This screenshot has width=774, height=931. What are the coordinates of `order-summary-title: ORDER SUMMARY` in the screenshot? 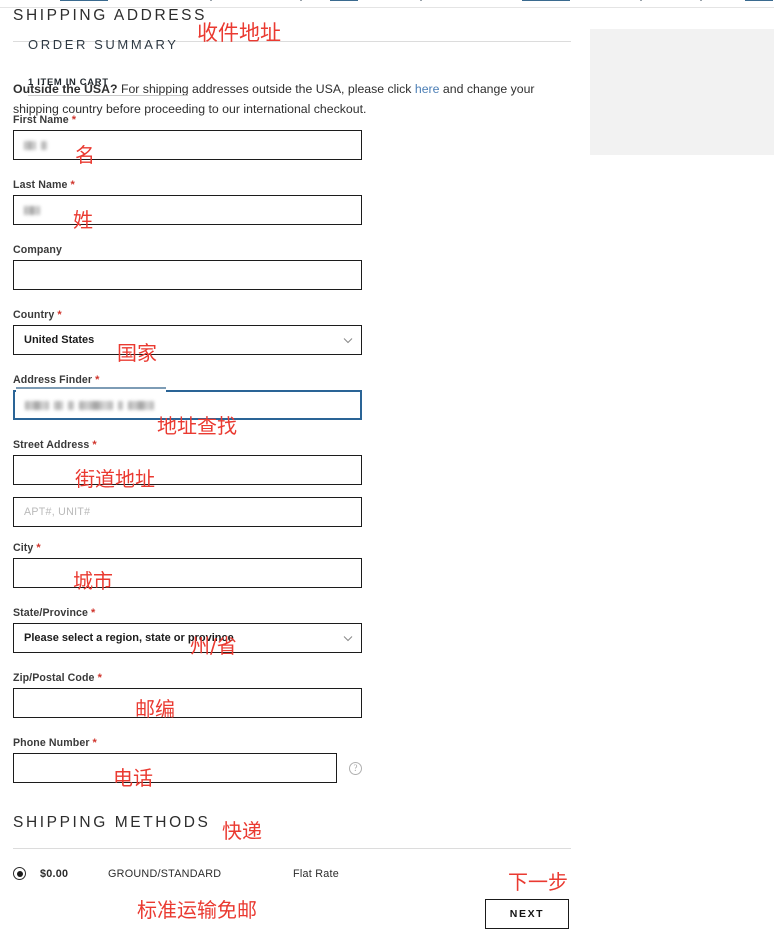 It's located at (103, 44).